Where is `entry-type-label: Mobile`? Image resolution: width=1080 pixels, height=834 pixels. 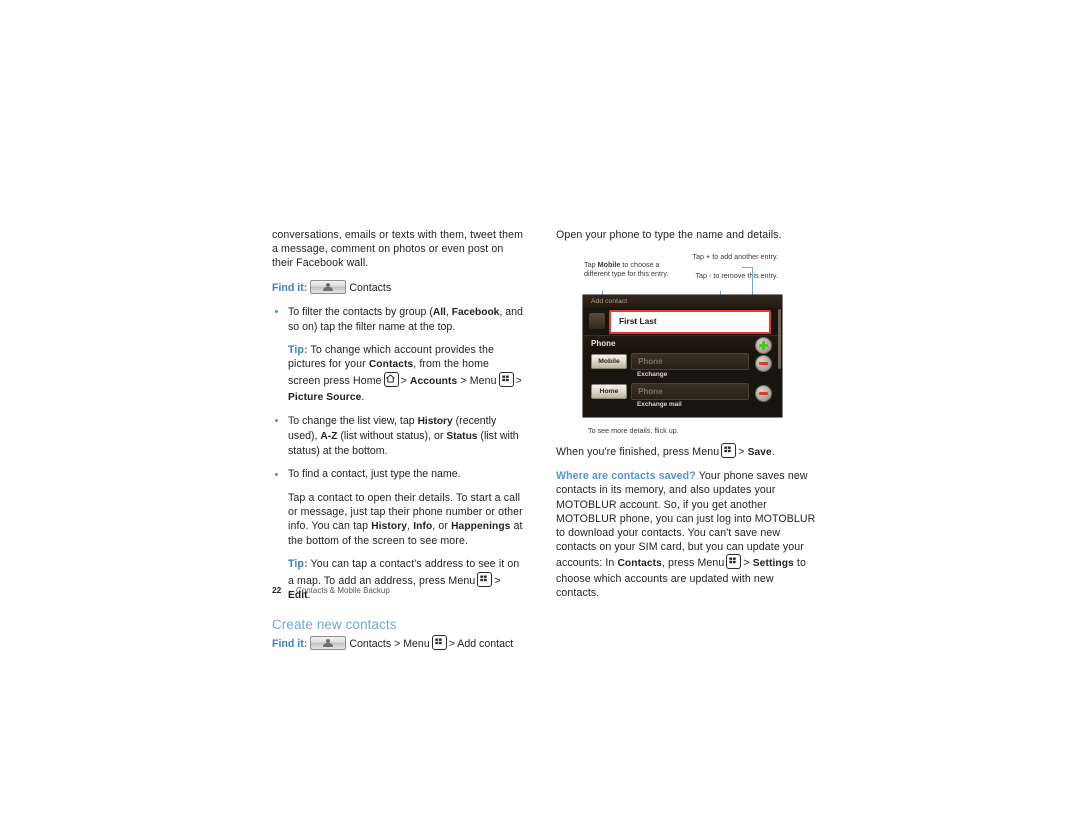
entry-type-label: Mobile is located at coordinates (609, 361).